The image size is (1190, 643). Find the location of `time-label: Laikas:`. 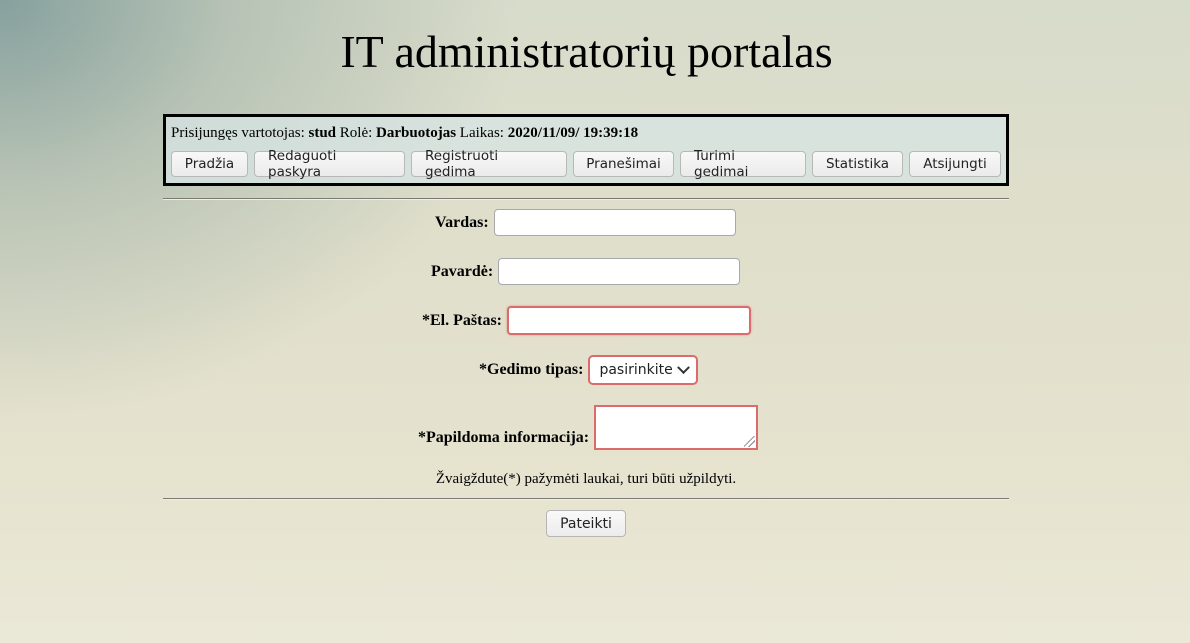

time-label: Laikas: is located at coordinates (481, 133).